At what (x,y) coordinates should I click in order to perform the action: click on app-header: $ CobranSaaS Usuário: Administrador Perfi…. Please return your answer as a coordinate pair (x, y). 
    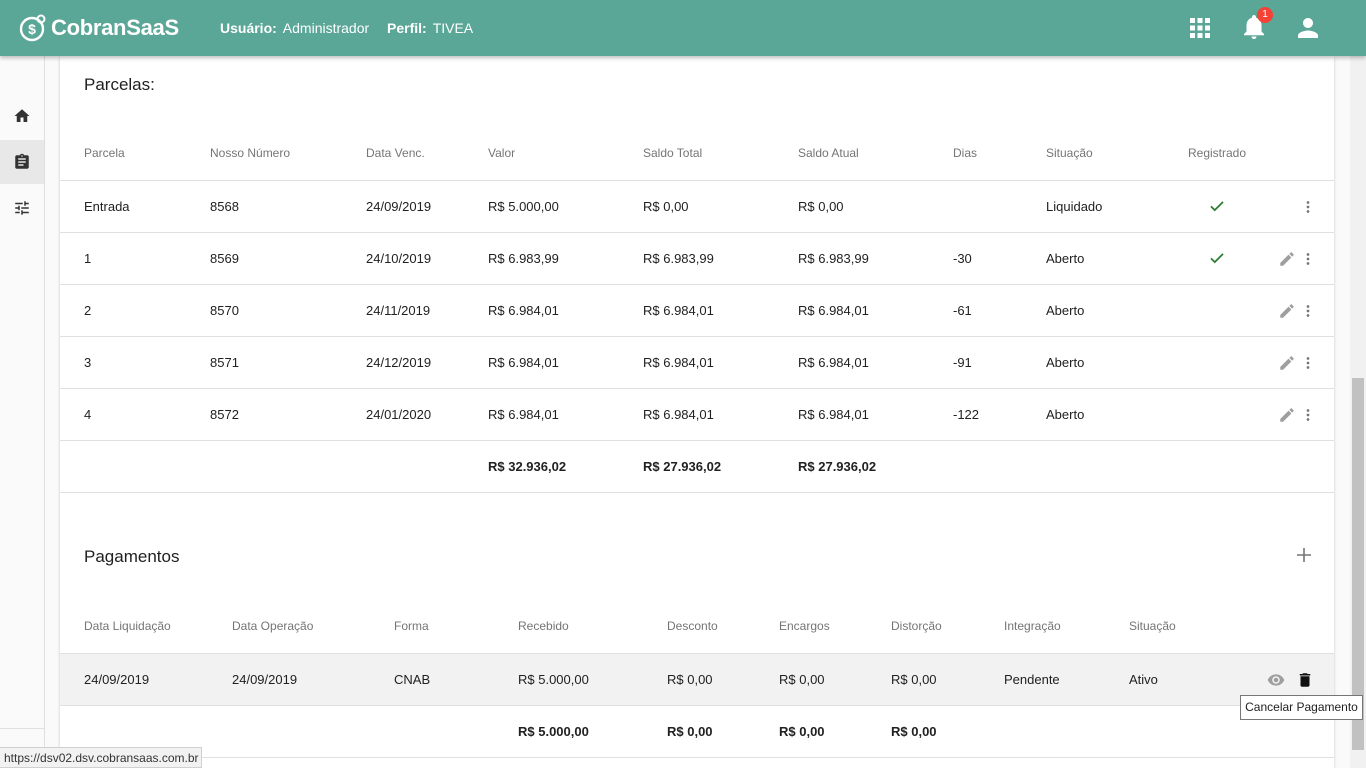
    Looking at the image, I should click on (683, 28).